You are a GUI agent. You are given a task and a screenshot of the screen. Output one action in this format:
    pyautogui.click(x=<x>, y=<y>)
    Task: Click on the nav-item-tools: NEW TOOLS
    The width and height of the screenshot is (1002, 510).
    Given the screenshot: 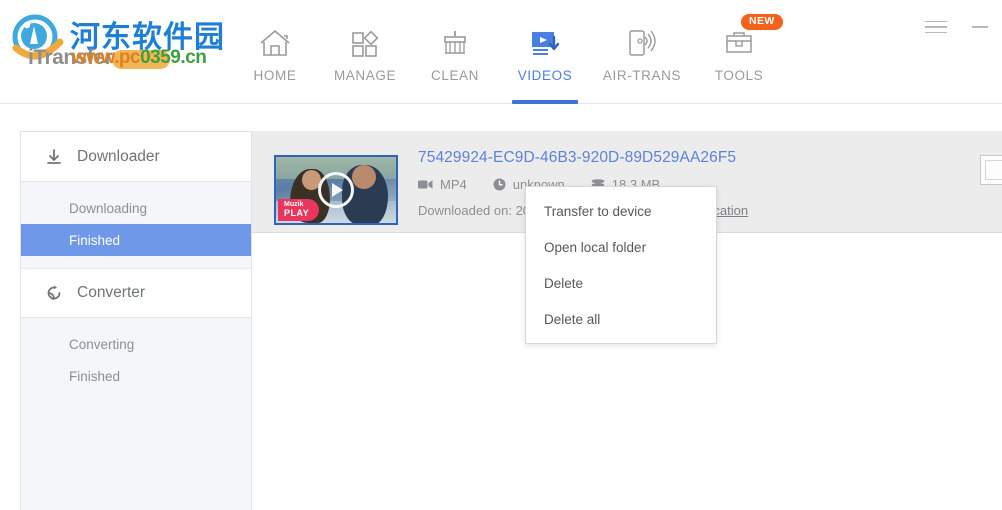 What is the action you would take?
    pyautogui.click(x=739, y=52)
    